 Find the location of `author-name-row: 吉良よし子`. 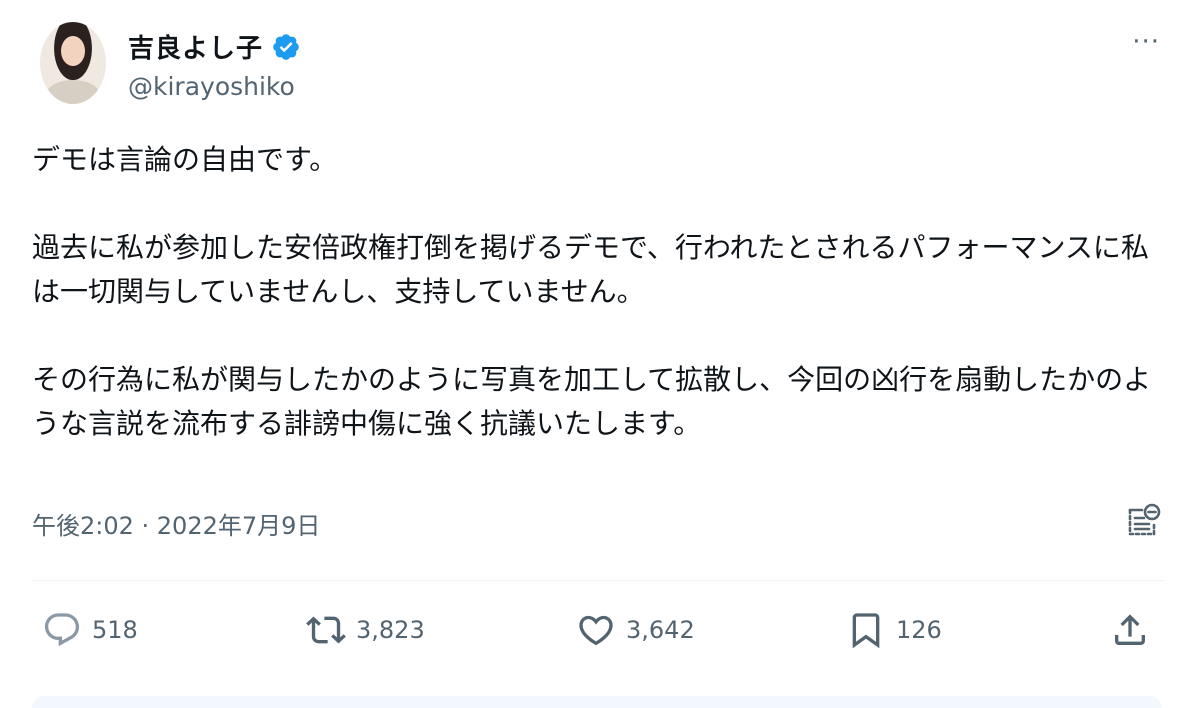

author-name-row: 吉良よし子 is located at coordinates (214, 46).